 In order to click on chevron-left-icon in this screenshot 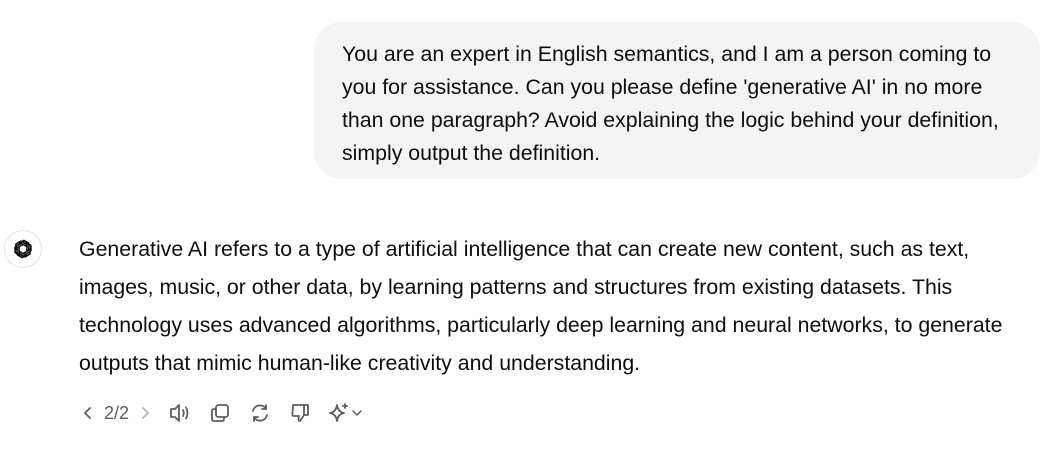, I will do `click(87, 413)`.